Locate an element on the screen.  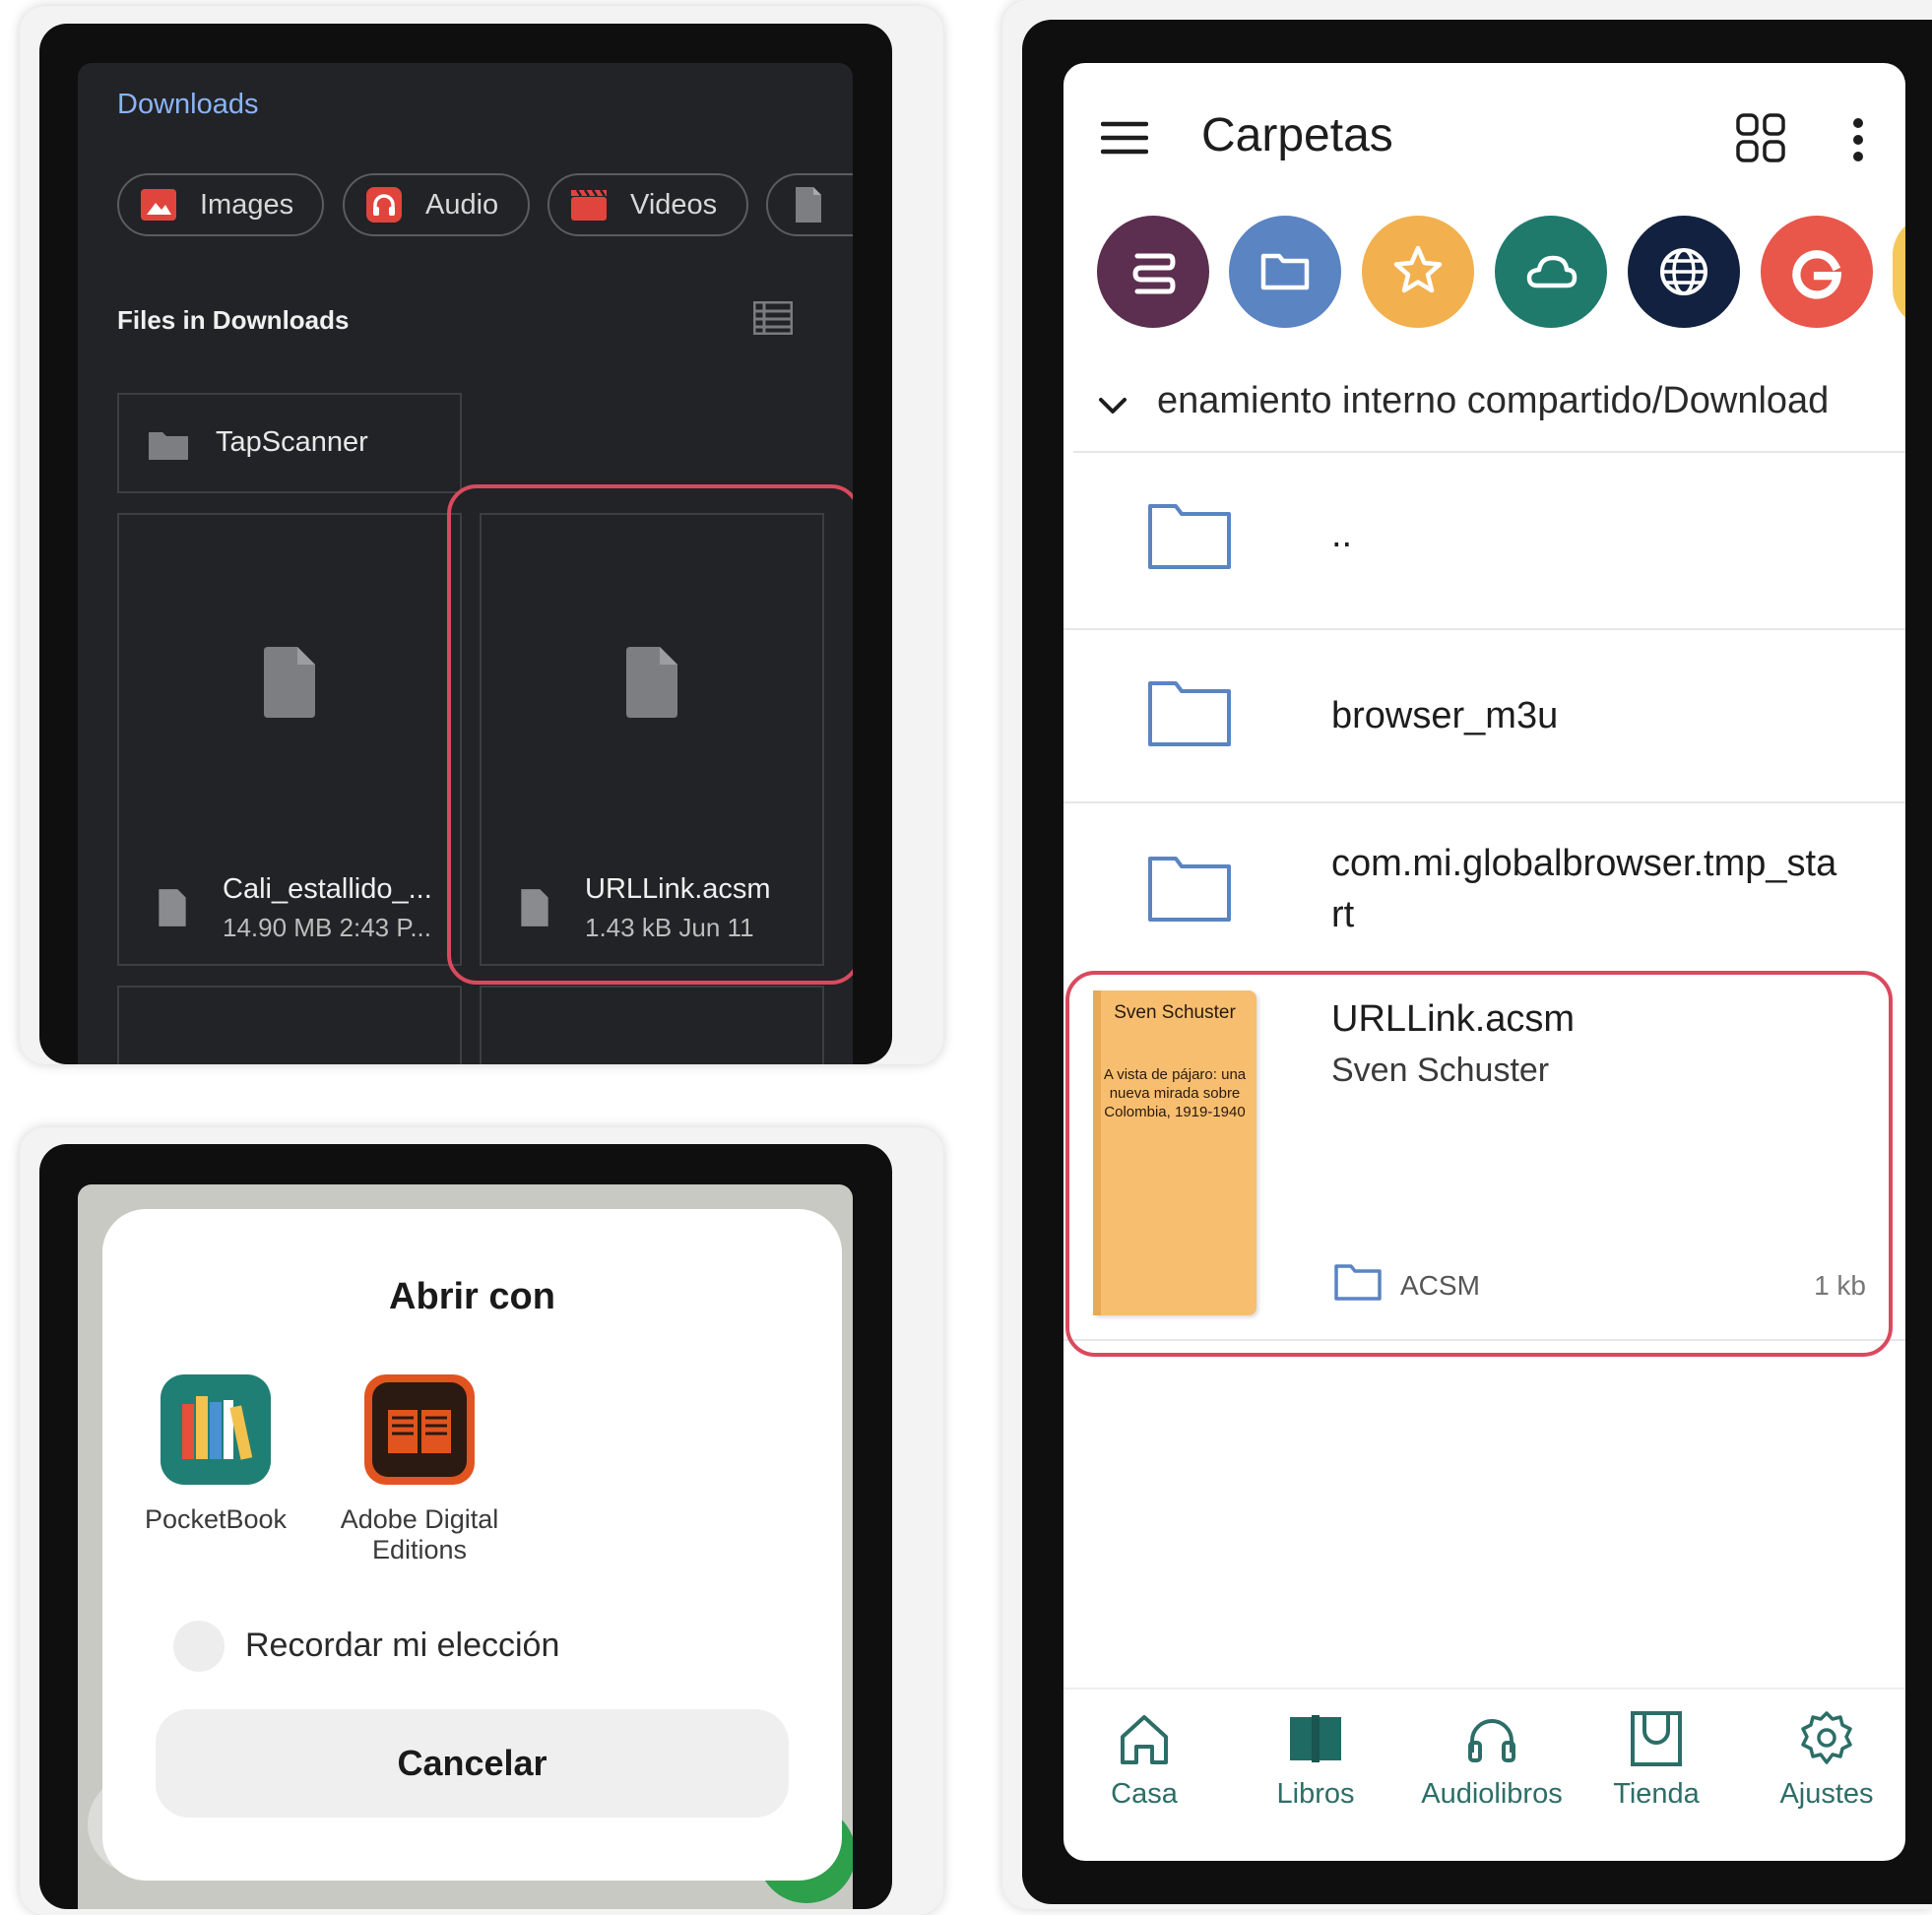
folder-name: .. is located at coordinates (1342, 534).